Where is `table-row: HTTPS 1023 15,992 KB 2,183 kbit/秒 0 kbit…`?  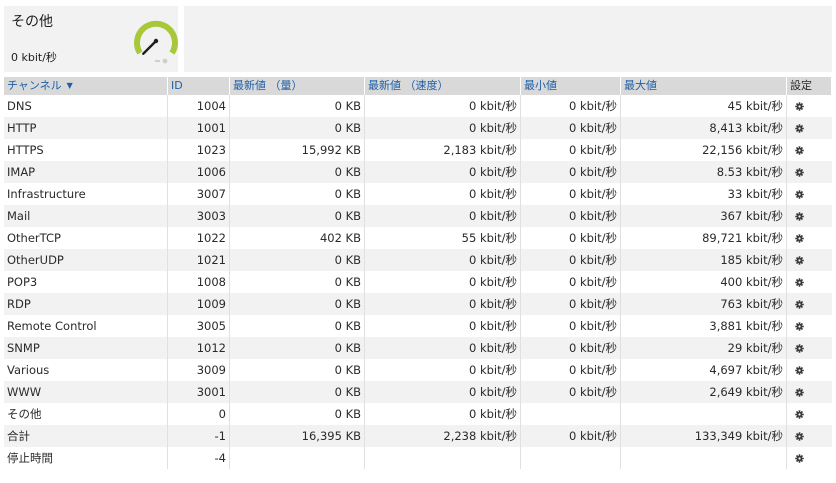
table-row: HTTPS 1023 15,992 KB 2,183 kbit/秒 0 kbit… is located at coordinates (418, 150).